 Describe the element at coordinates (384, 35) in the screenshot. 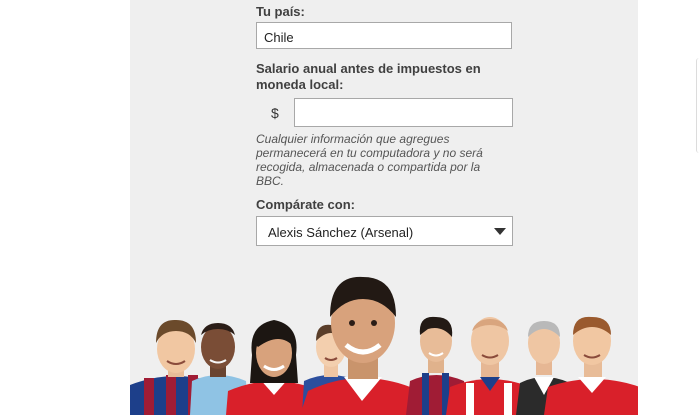

I see `country-field: Chile` at that location.